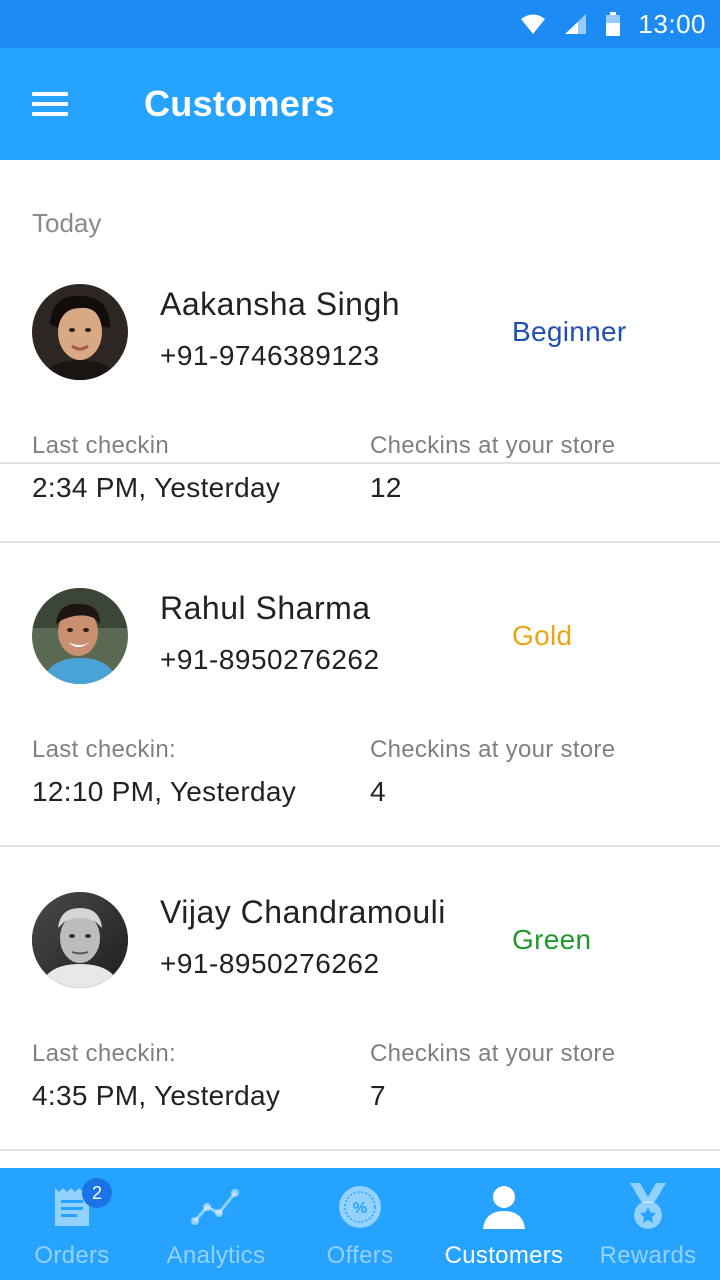 Image resolution: width=720 pixels, height=1280 pixels. What do you see at coordinates (360, 1255) in the screenshot?
I see `nav-label: Offers` at bounding box center [360, 1255].